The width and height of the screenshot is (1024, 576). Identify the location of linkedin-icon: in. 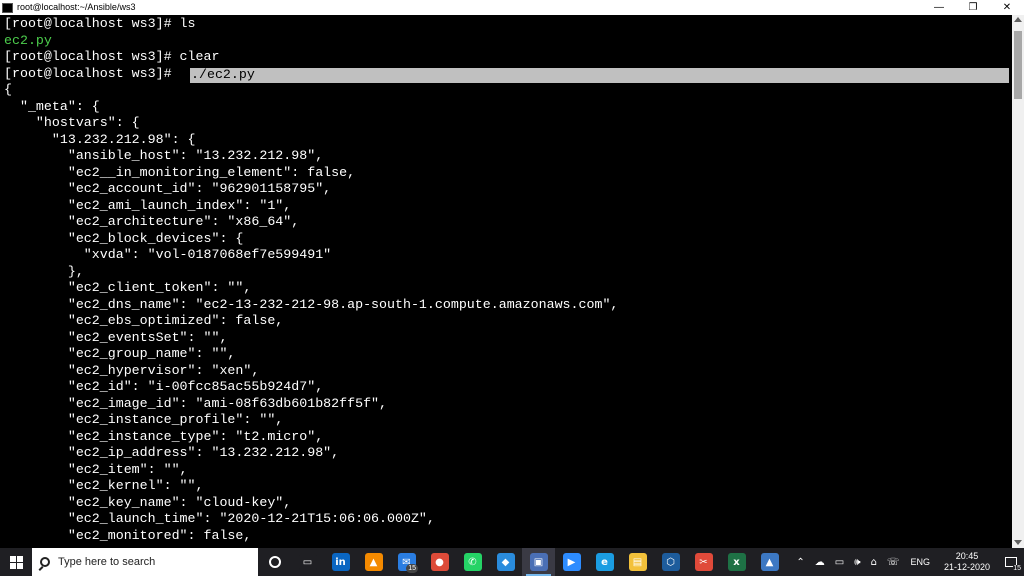
(340, 562).